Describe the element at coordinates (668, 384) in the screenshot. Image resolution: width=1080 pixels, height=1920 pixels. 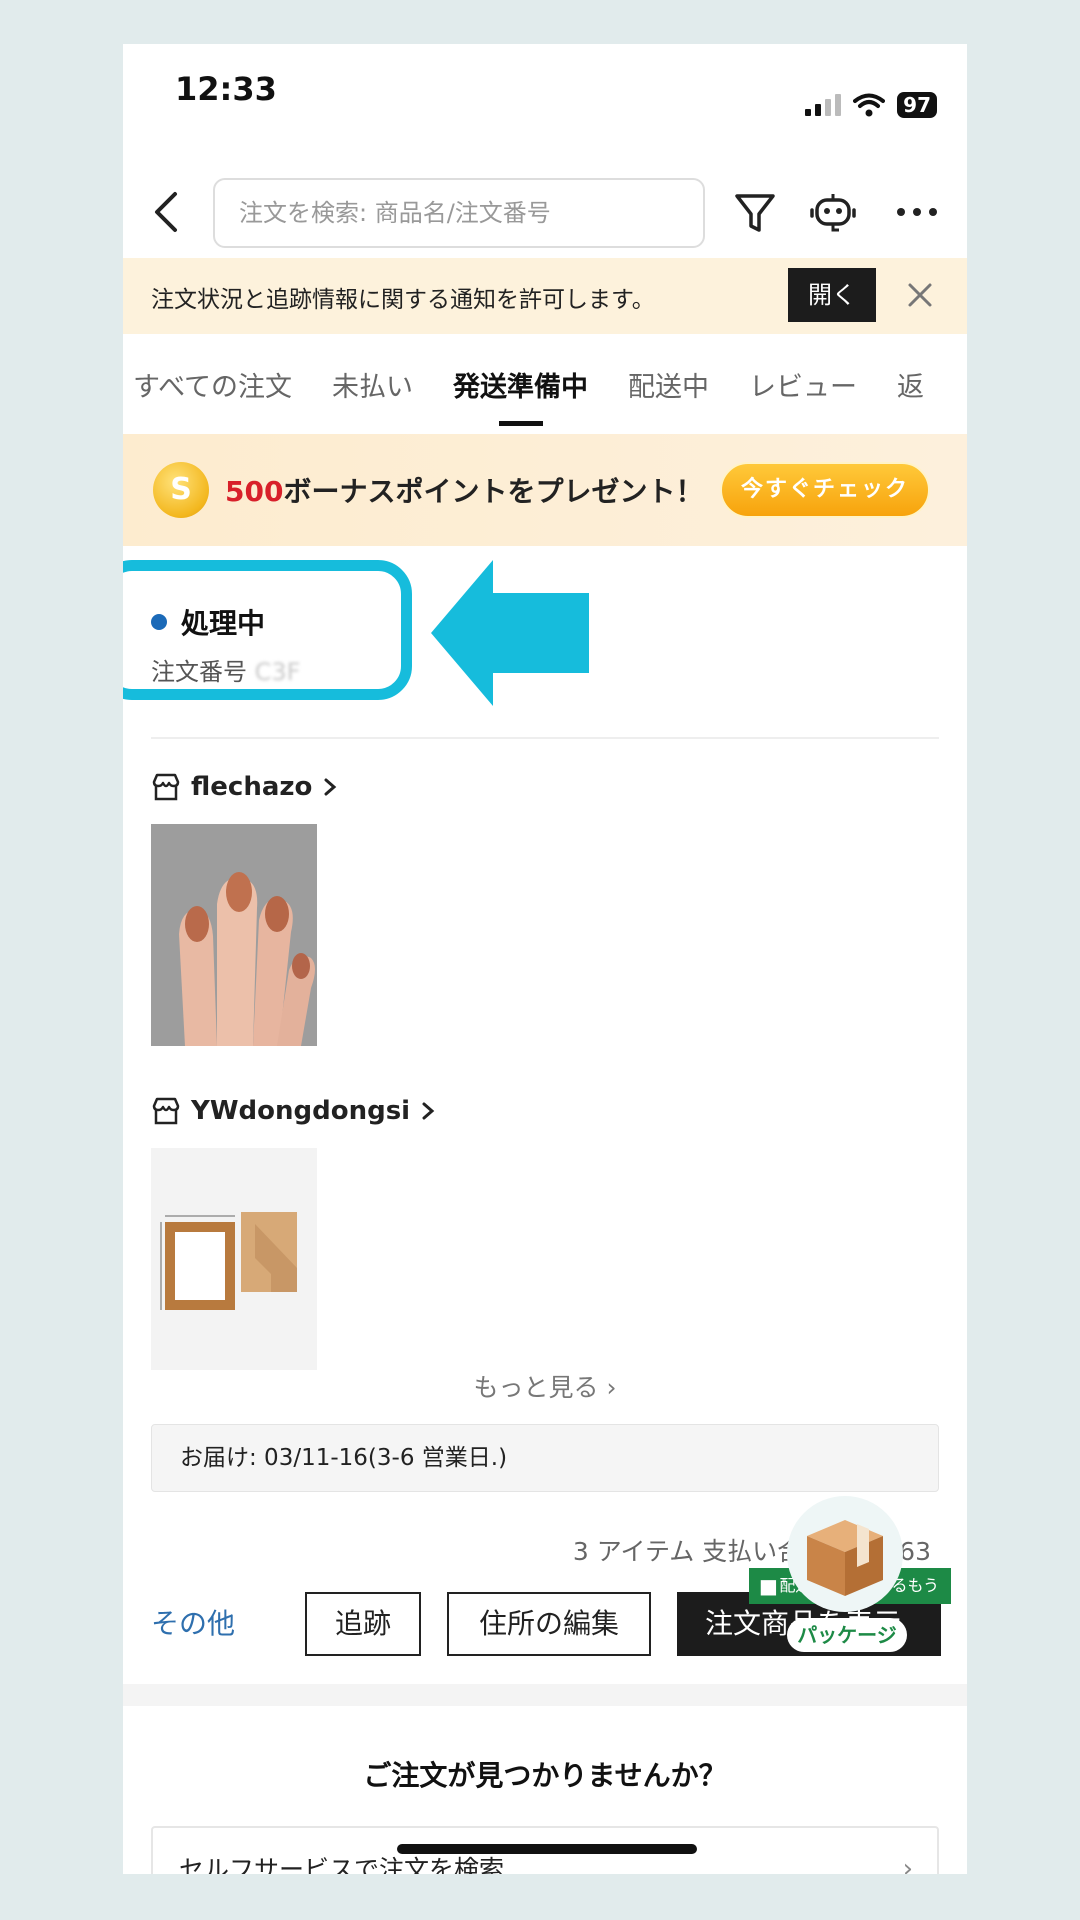
I see `tab-shipping: 配送中` at that location.